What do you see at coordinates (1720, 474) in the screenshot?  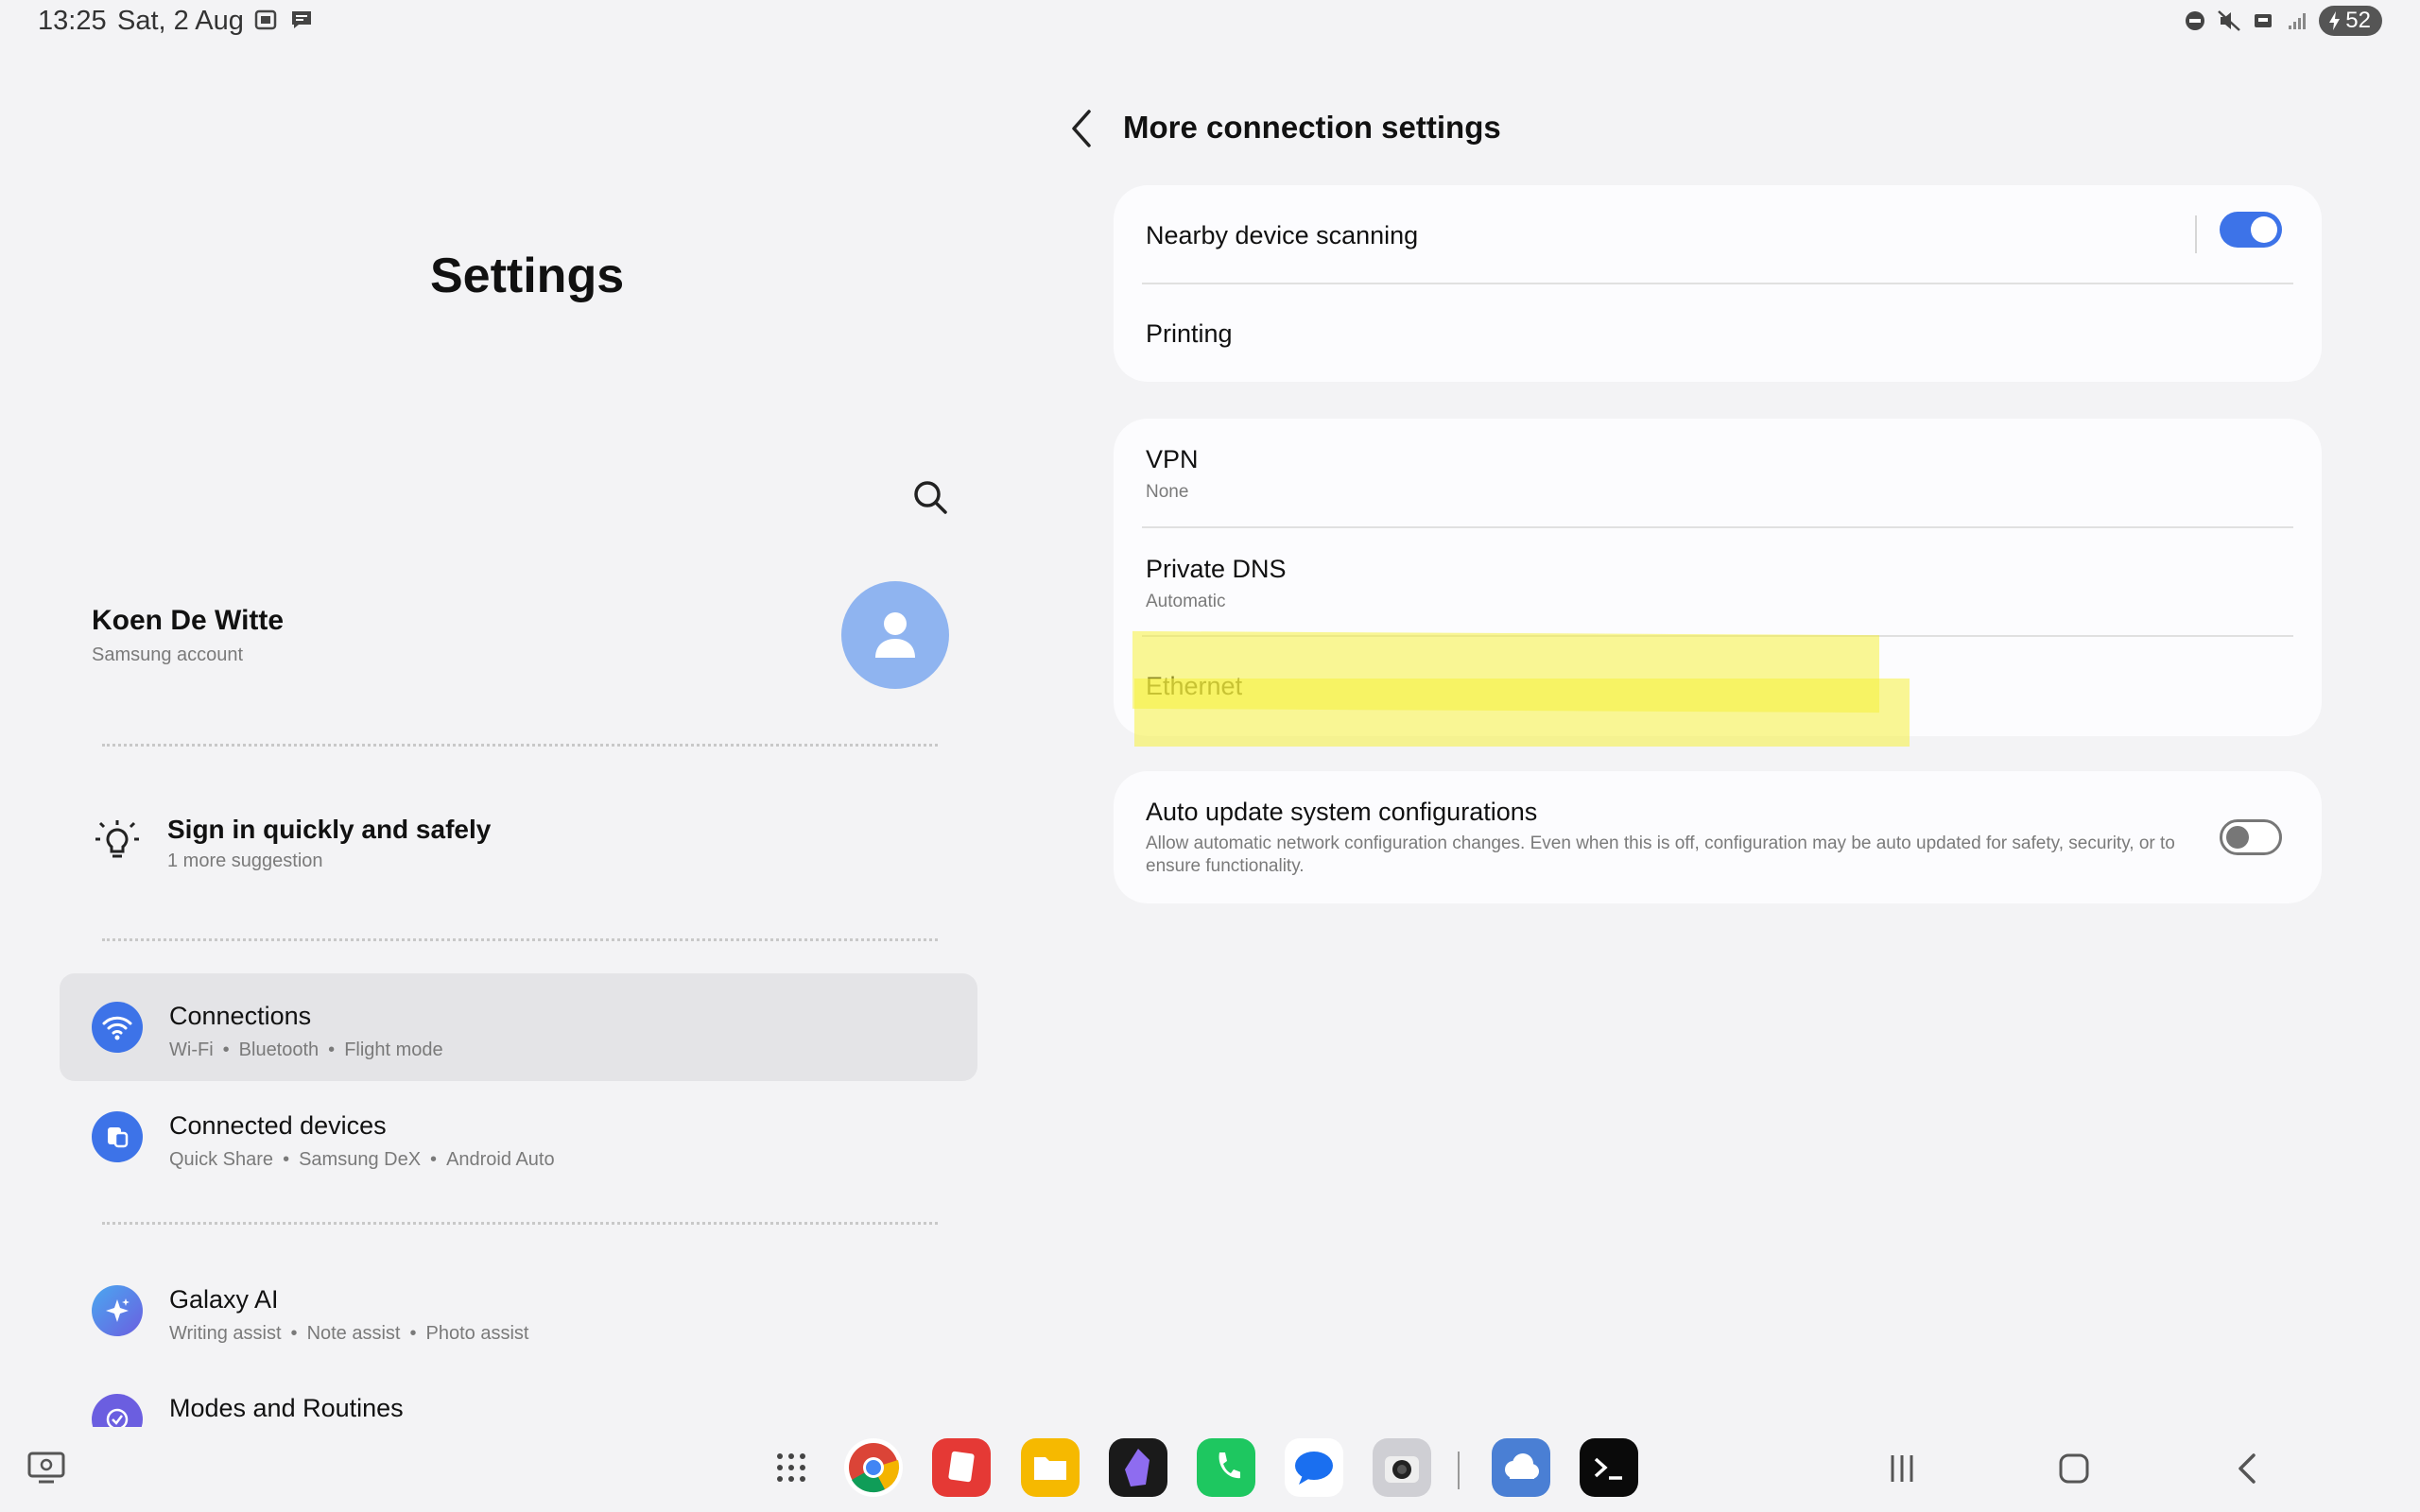 I see `vpn-row: VPN None` at bounding box center [1720, 474].